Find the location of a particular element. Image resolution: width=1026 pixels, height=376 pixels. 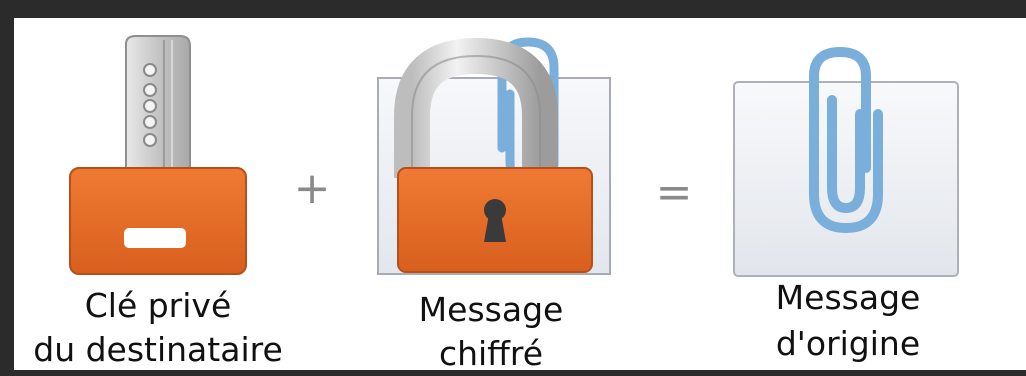

private-key-label-line2: du destinataire is located at coordinates (158, 349).